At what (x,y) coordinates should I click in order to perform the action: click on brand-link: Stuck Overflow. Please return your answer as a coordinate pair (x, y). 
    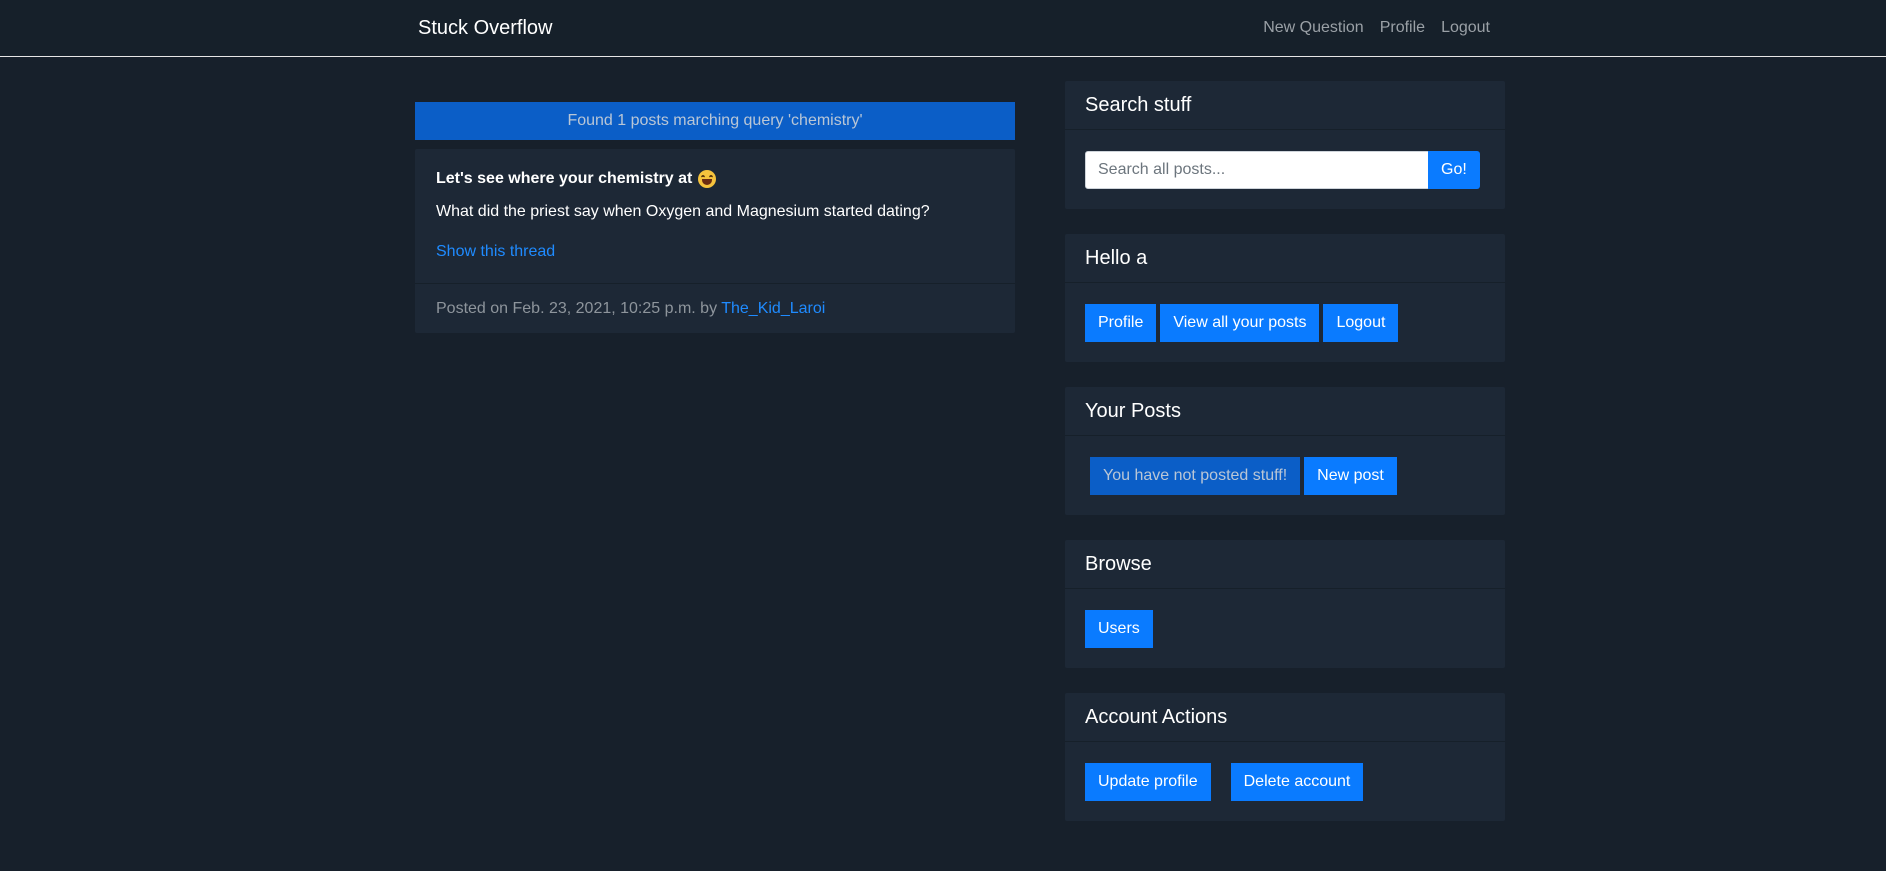
    Looking at the image, I should click on (485, 28).